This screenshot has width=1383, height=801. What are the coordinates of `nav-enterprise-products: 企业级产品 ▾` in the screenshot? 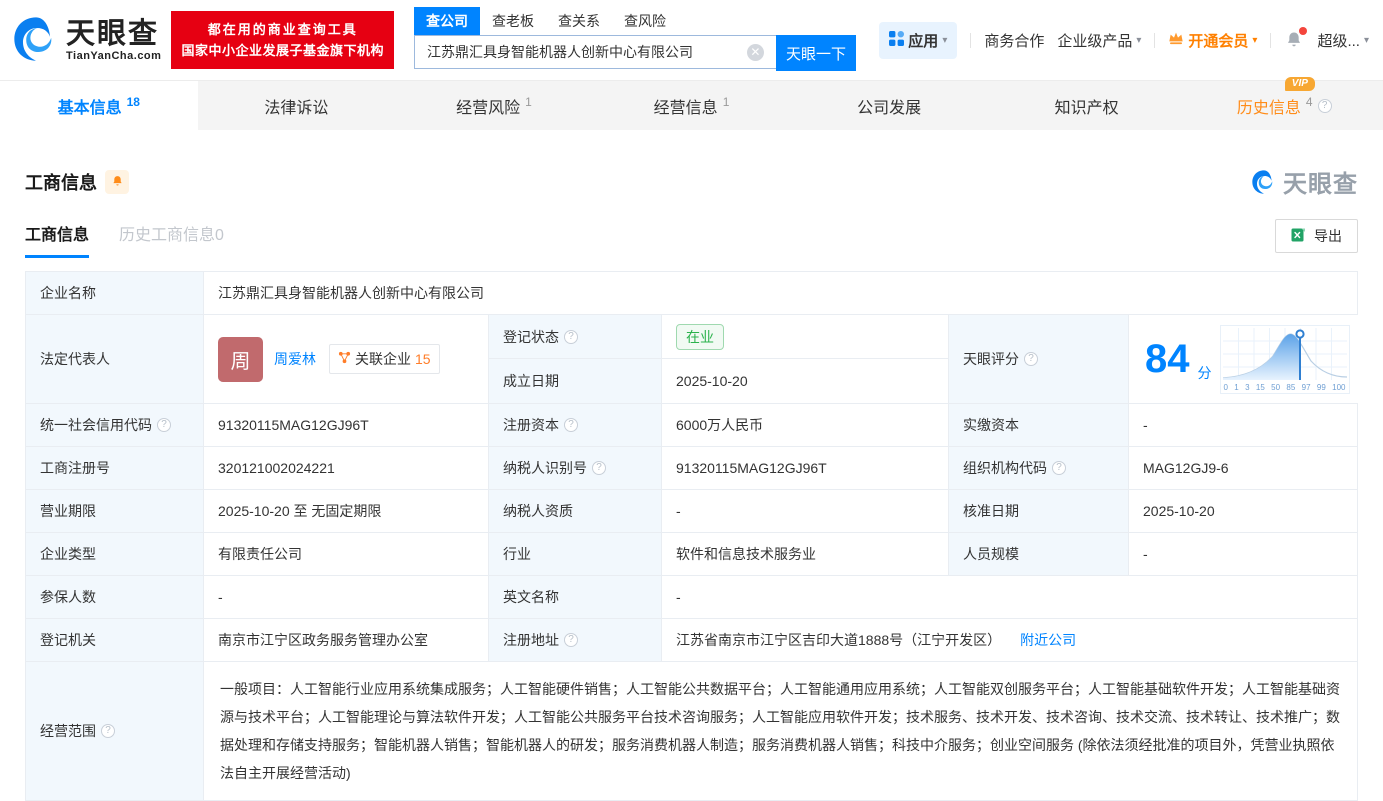 It's located at (1099, 40).